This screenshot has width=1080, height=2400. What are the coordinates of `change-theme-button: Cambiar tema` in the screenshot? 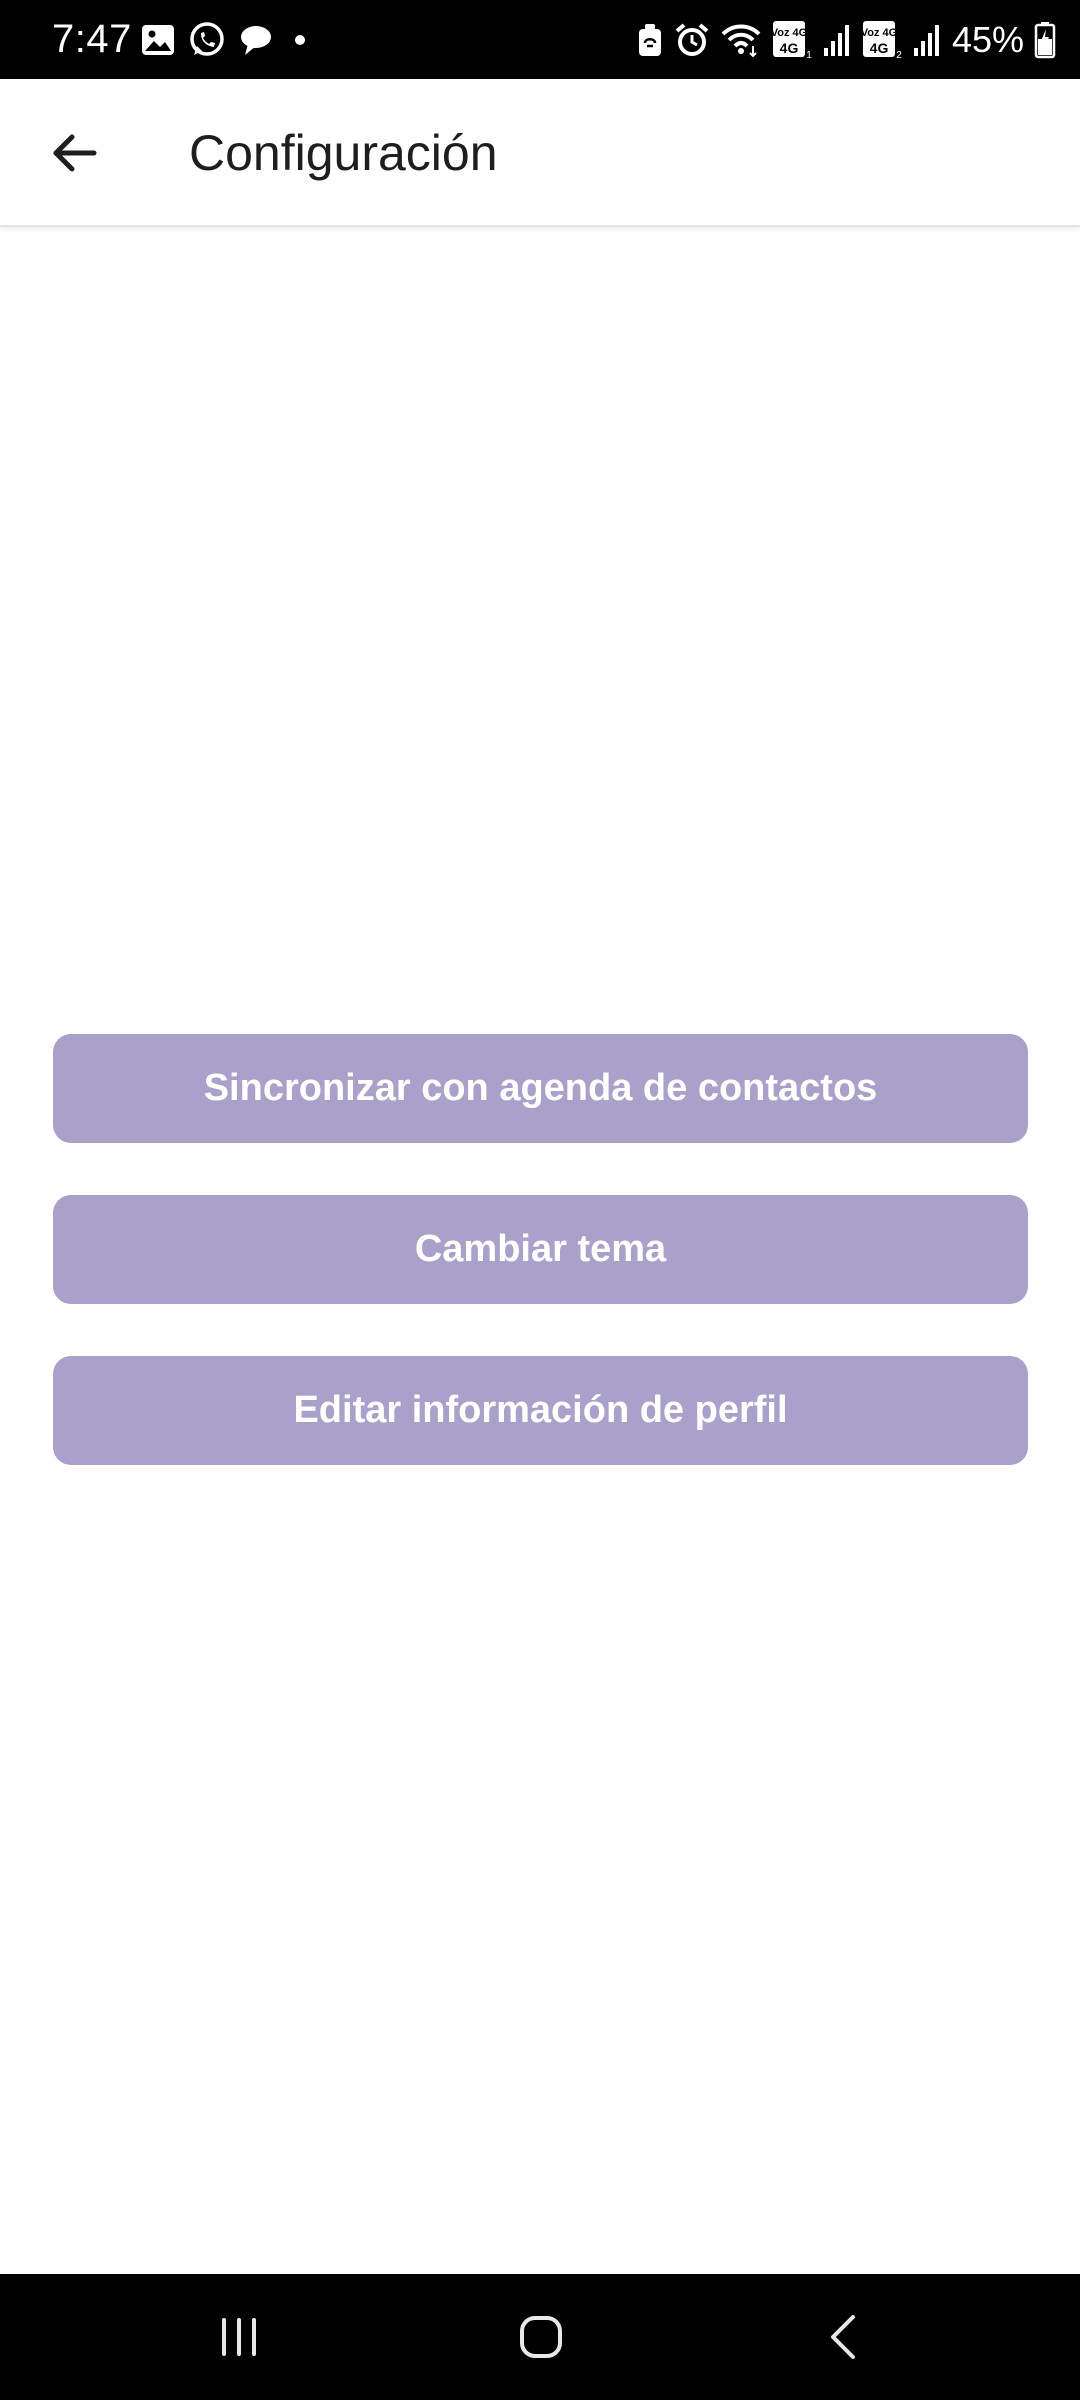 It's located at (540, 1249).